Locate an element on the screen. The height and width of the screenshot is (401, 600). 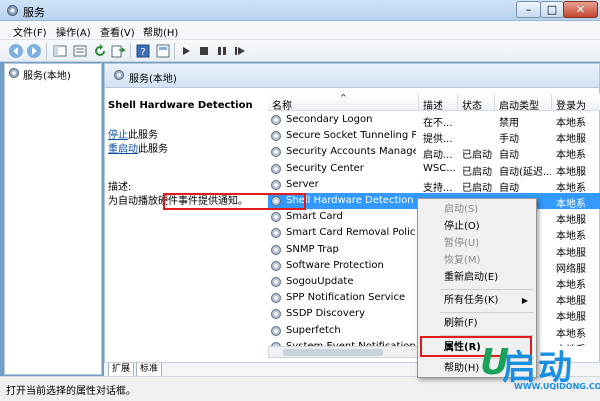
menu-item-start: 启动(S) is located at coordinates (477, 209).